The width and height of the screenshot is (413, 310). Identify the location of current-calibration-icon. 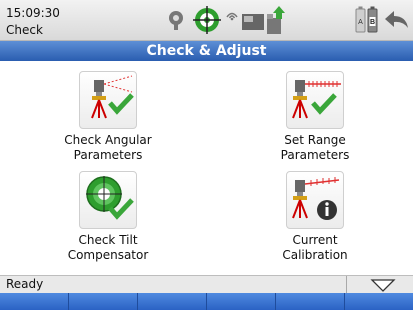
(315, 200).